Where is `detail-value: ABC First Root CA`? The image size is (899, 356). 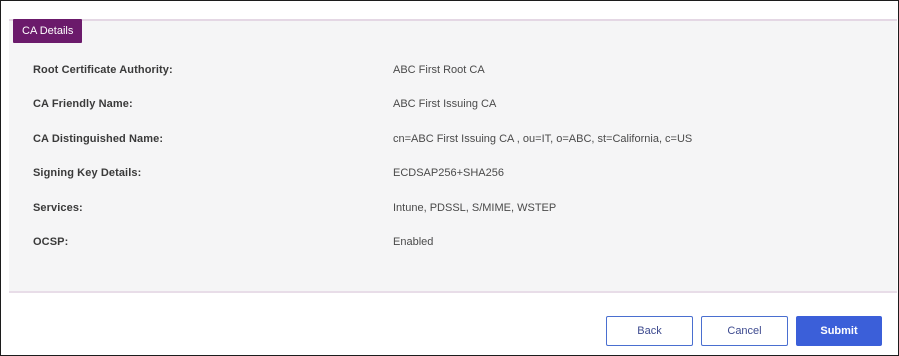 detail-value: ABC First Root CA is located at coordinates (439, 70).